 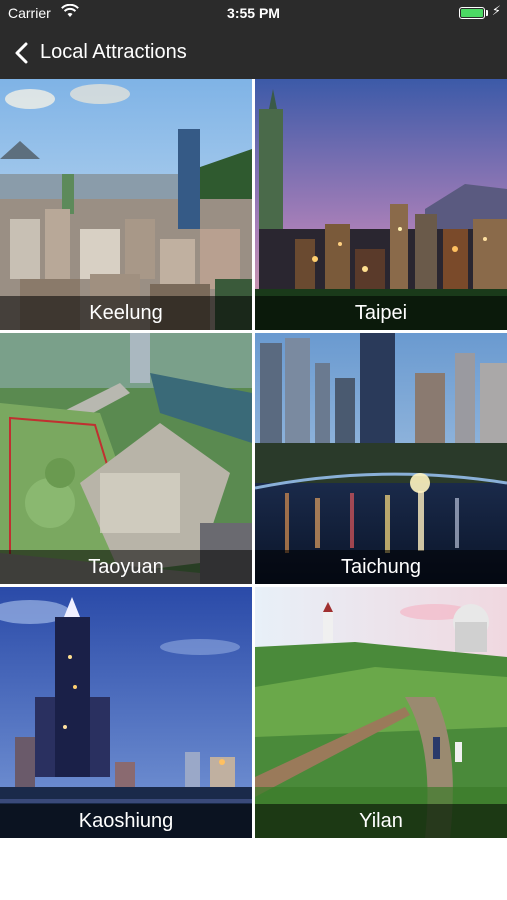 What do you see at coordinates (381, 821) in the screenshot?
I see `attraction-label: Yilan` at bounding box center [381, 821].